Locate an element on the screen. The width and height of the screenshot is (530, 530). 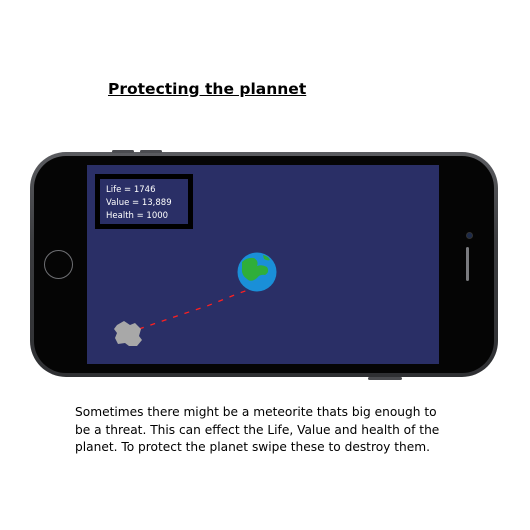
earth-planet-icon is located at coordinates (257, 272).